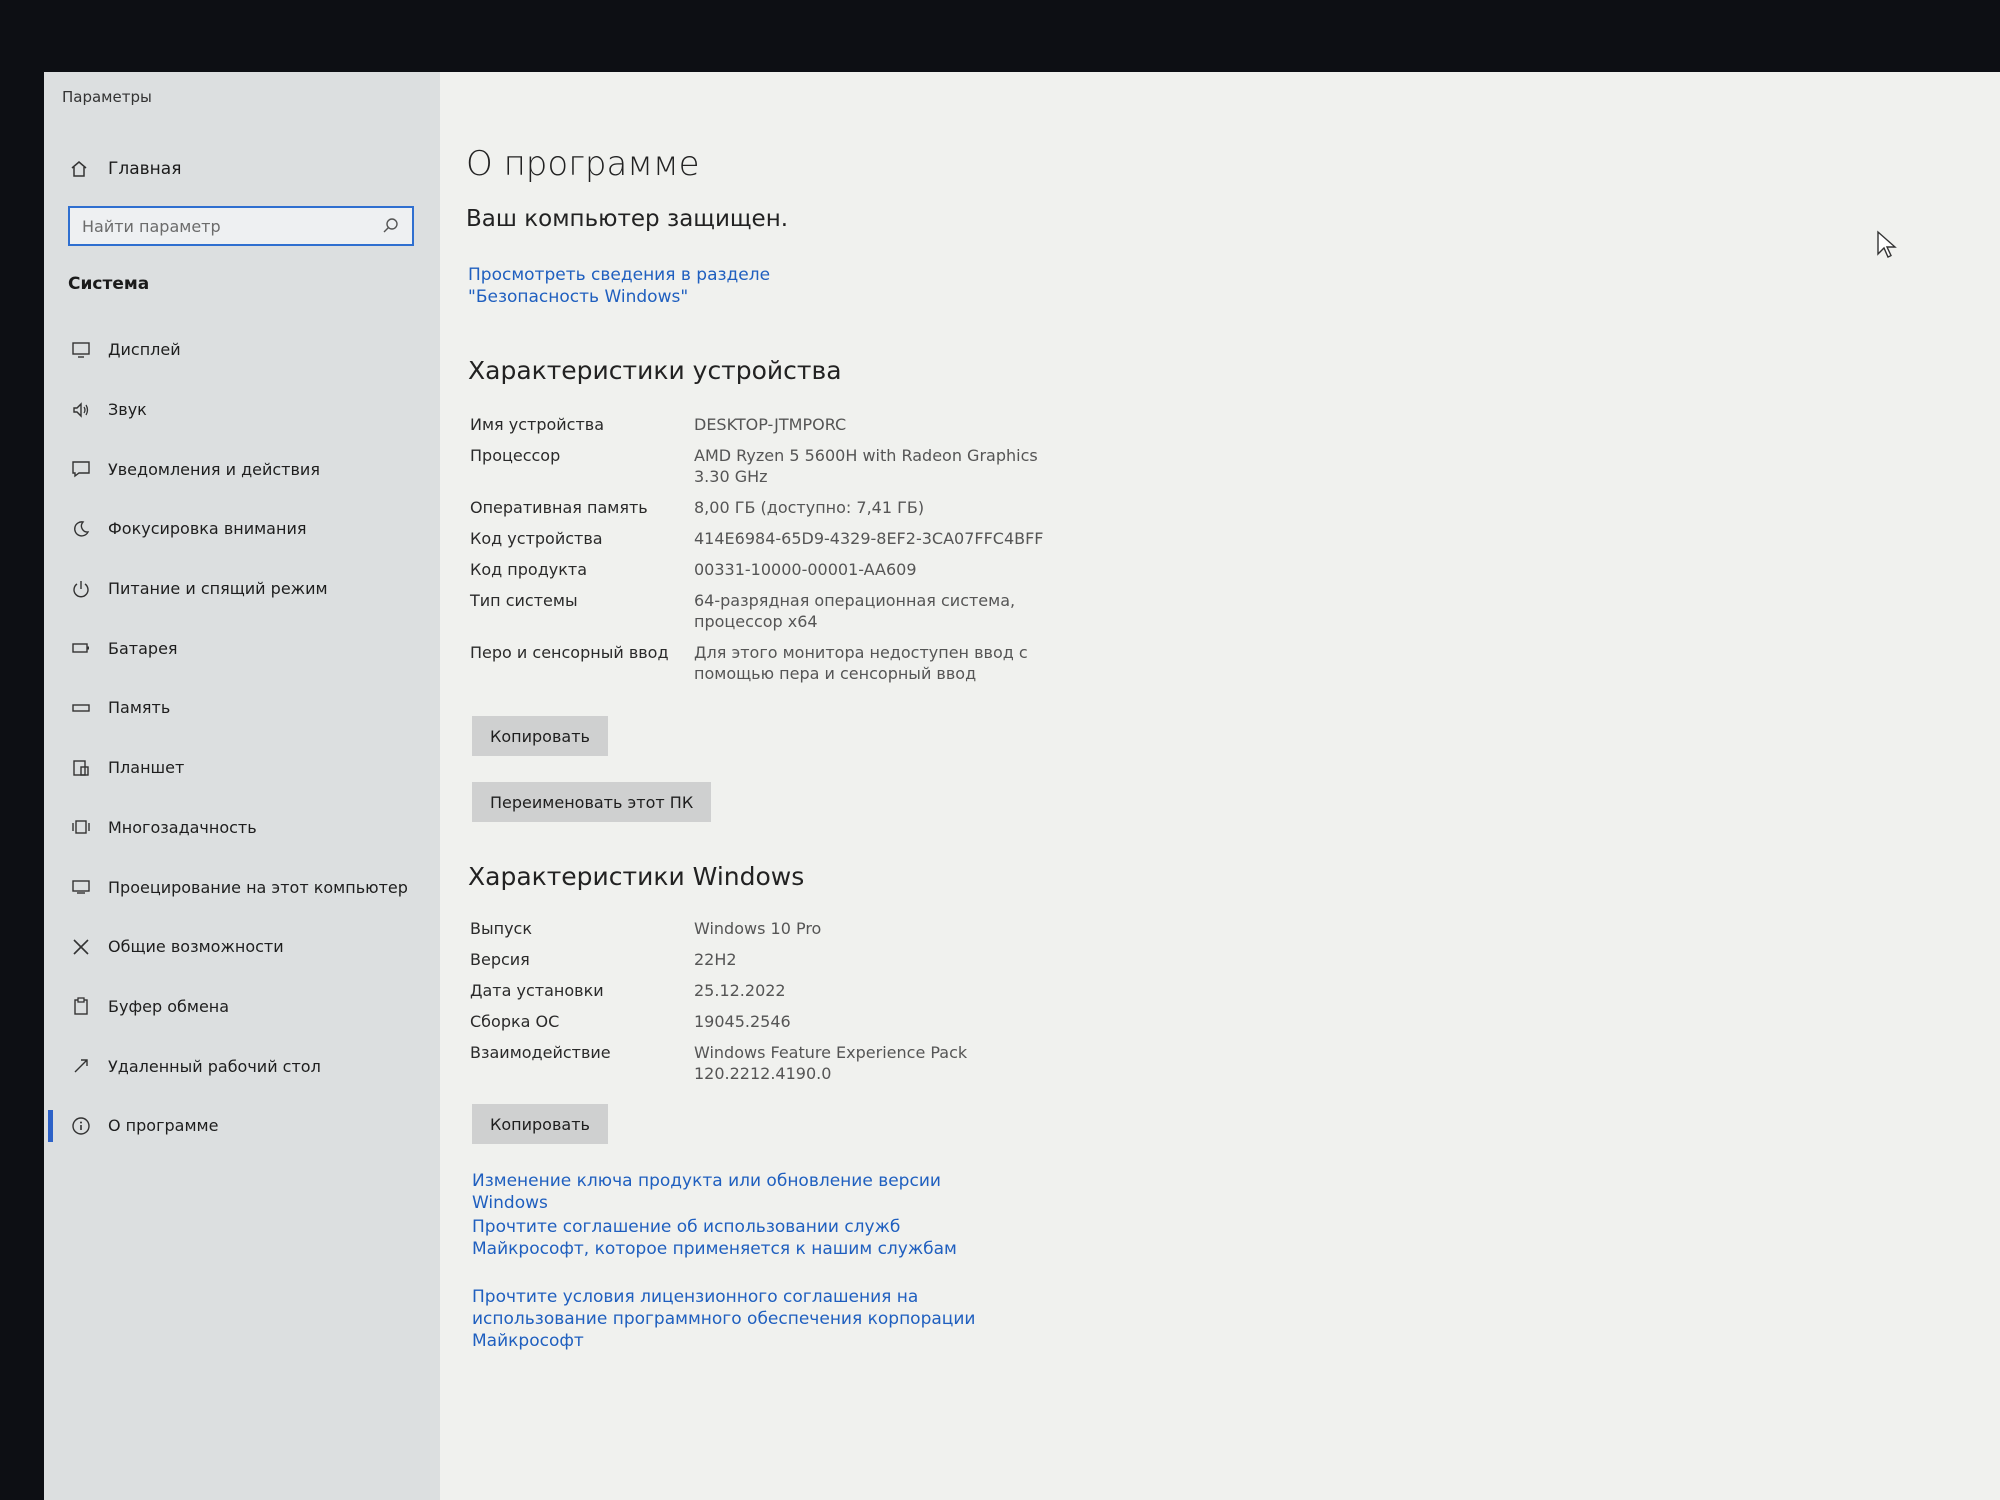 Image resolution: width=2000 pixels, height=1500 pixels. Describe the element at coordinates (391, 226) in the screenshot. I see `search-icon` at that location.